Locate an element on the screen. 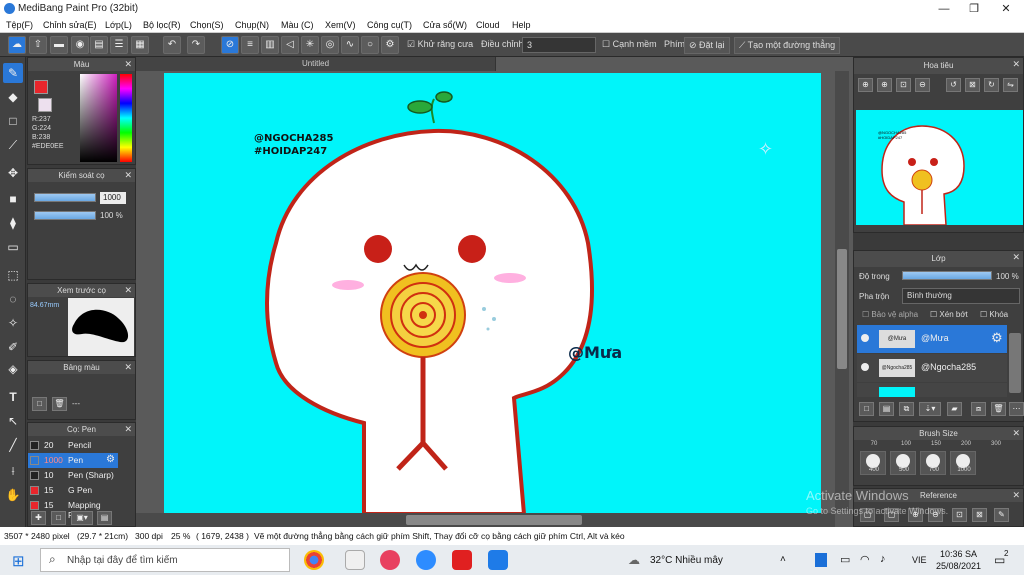  eraser-tool-icon: ◆ is located at coordinates (13, 97).